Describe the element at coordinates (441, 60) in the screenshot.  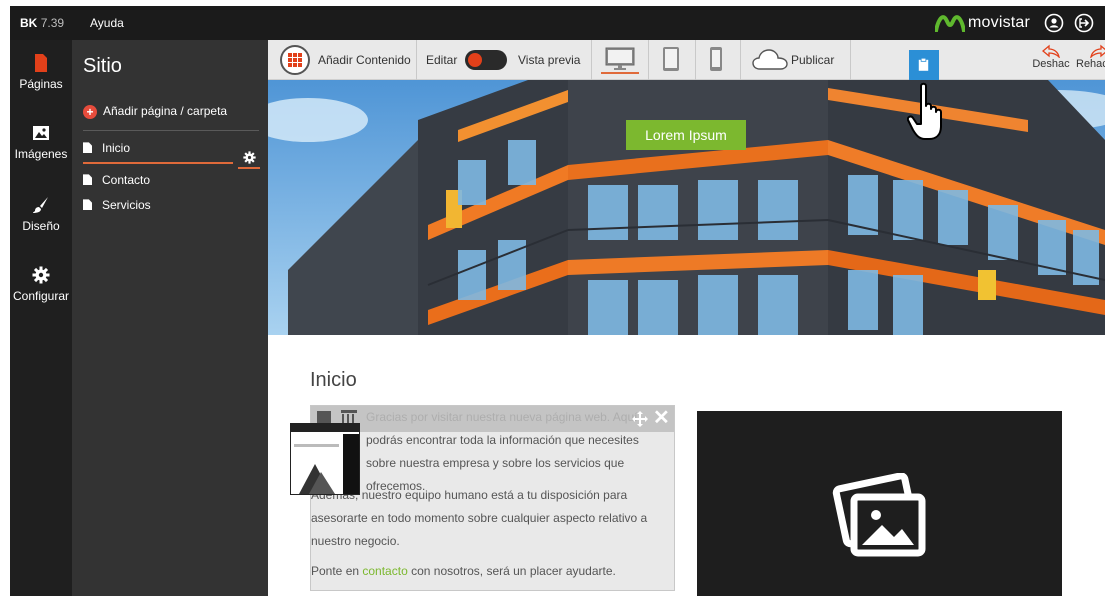
I see `edit-label: Editar` at that location.